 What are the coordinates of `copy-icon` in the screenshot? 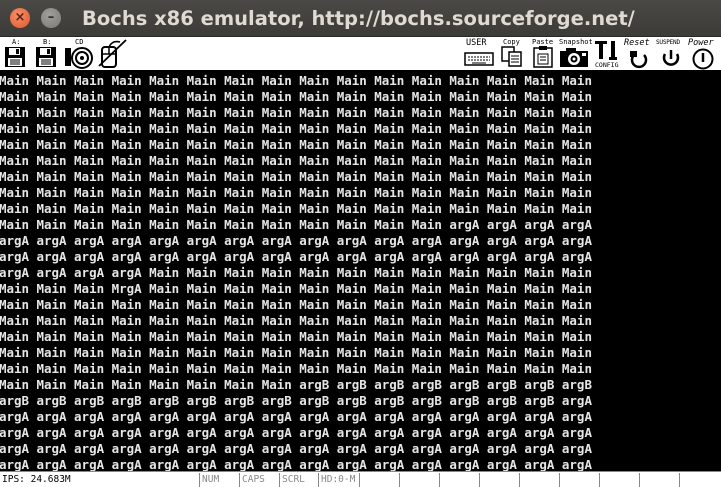 It's located at (511, 56).